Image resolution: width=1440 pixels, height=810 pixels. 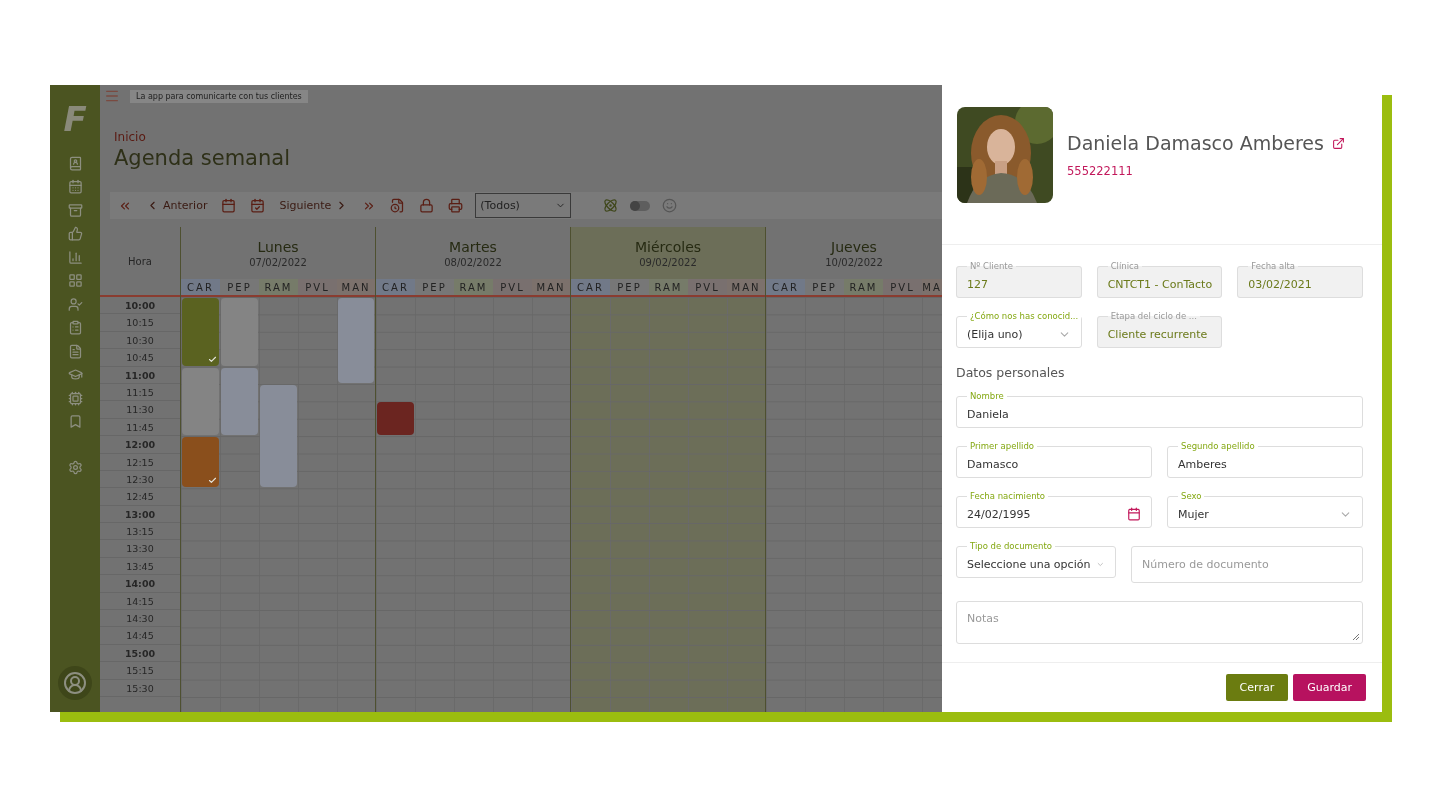 I want to click on archive-icon, so click(x=75, y=210).